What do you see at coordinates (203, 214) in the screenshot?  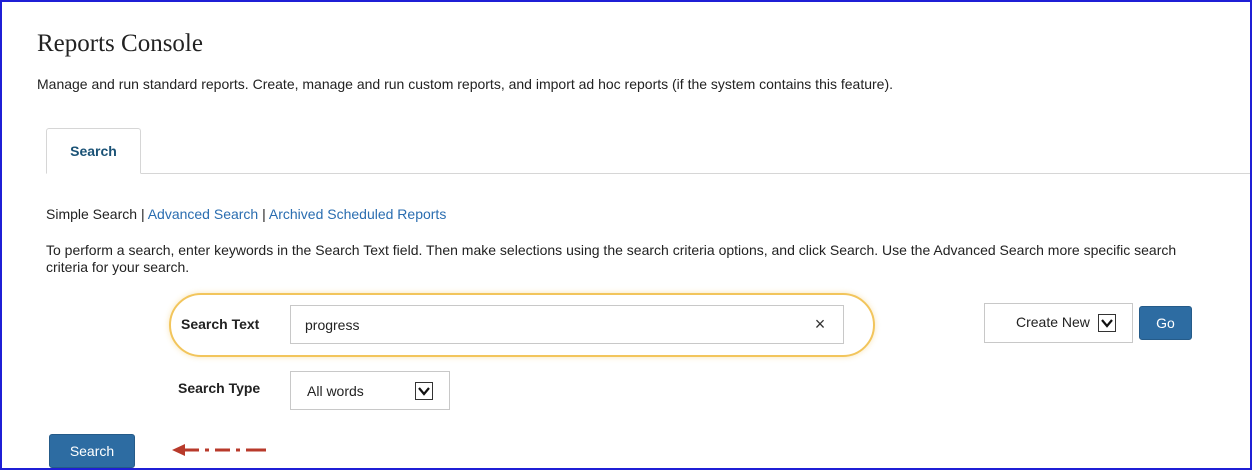 I see `advanced-search-link: Advanced Search` at bounding box center [203, 214].